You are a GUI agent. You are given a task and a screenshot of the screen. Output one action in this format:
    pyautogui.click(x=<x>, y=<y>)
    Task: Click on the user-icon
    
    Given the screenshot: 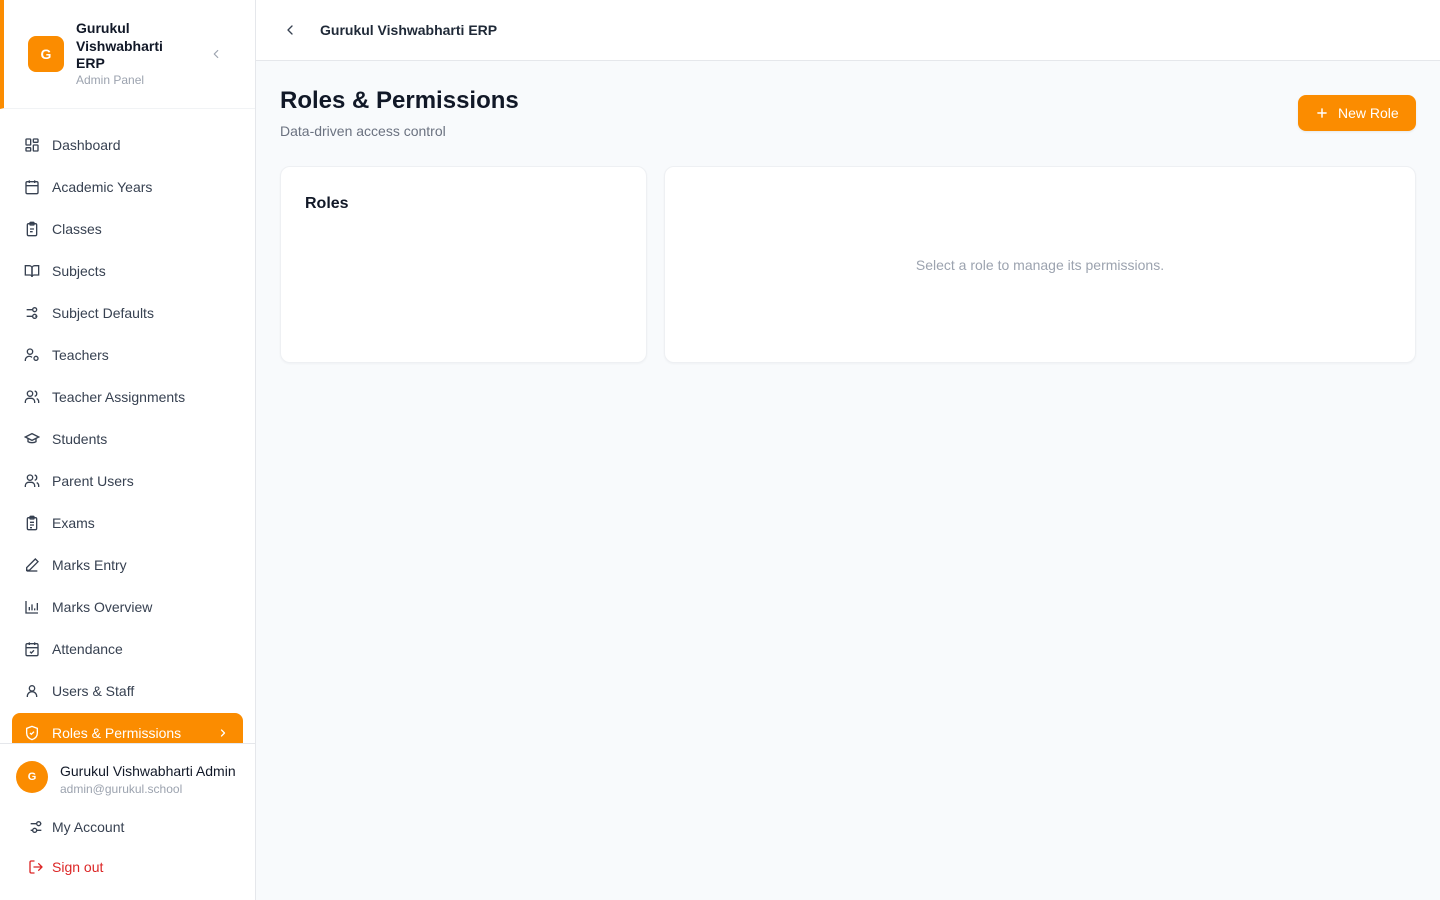 What is the action you would take?
    pyautogui.click(x=32, y=691)
    